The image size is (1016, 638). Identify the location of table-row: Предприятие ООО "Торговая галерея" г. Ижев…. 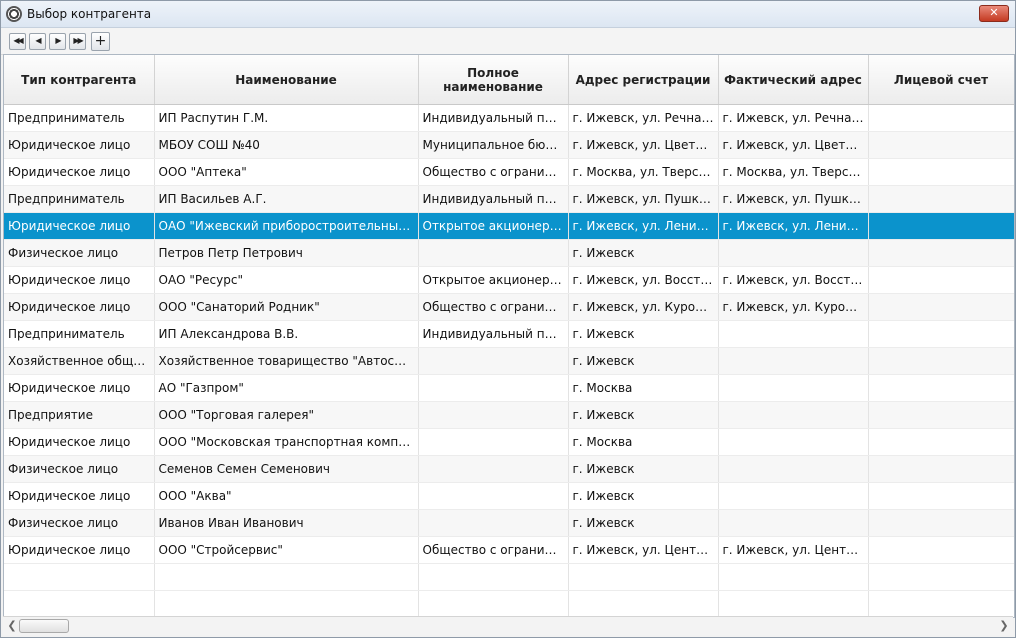
(509, 415).